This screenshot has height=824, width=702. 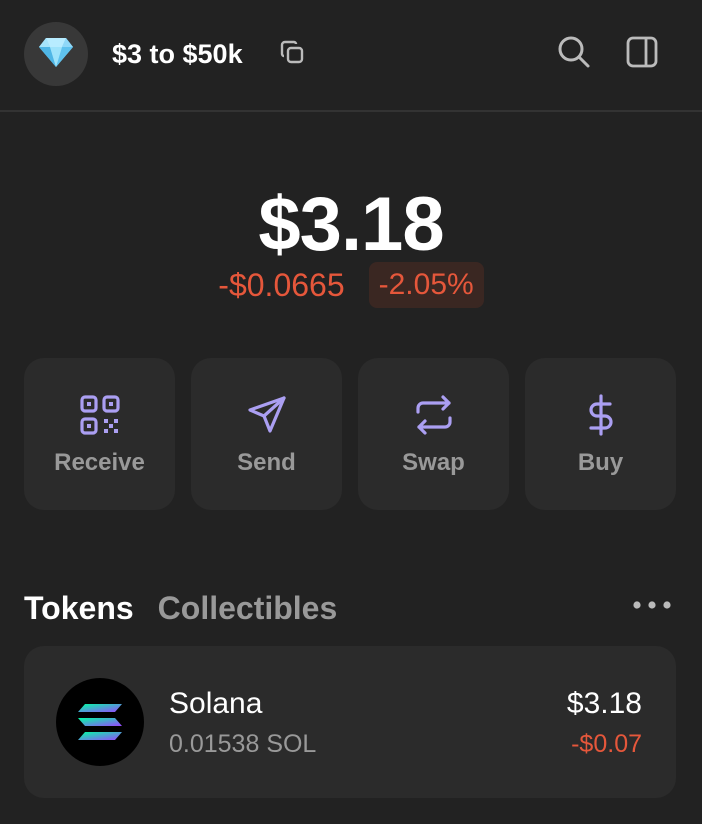 I want to click on copy-icon, so click(x=292, y=54).